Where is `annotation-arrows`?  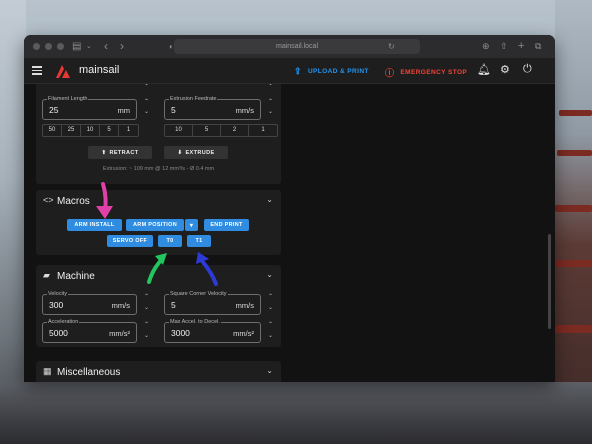
annotation-arrows is located at coordinates (157, 234).